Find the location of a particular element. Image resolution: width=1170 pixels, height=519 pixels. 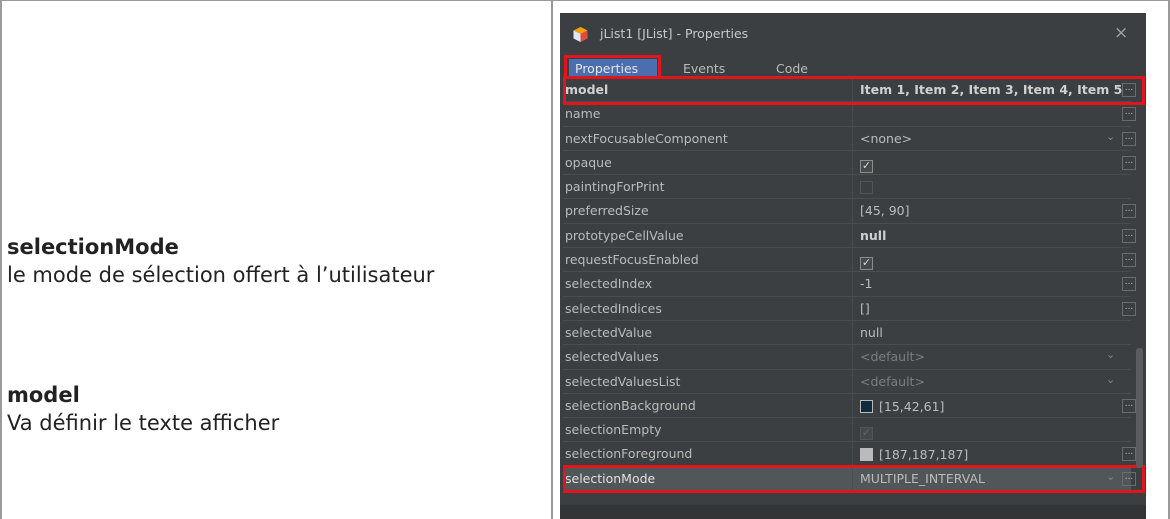

property-row-selectionempty: selectionEmpty ✓ is located at coordinates (847, 430).